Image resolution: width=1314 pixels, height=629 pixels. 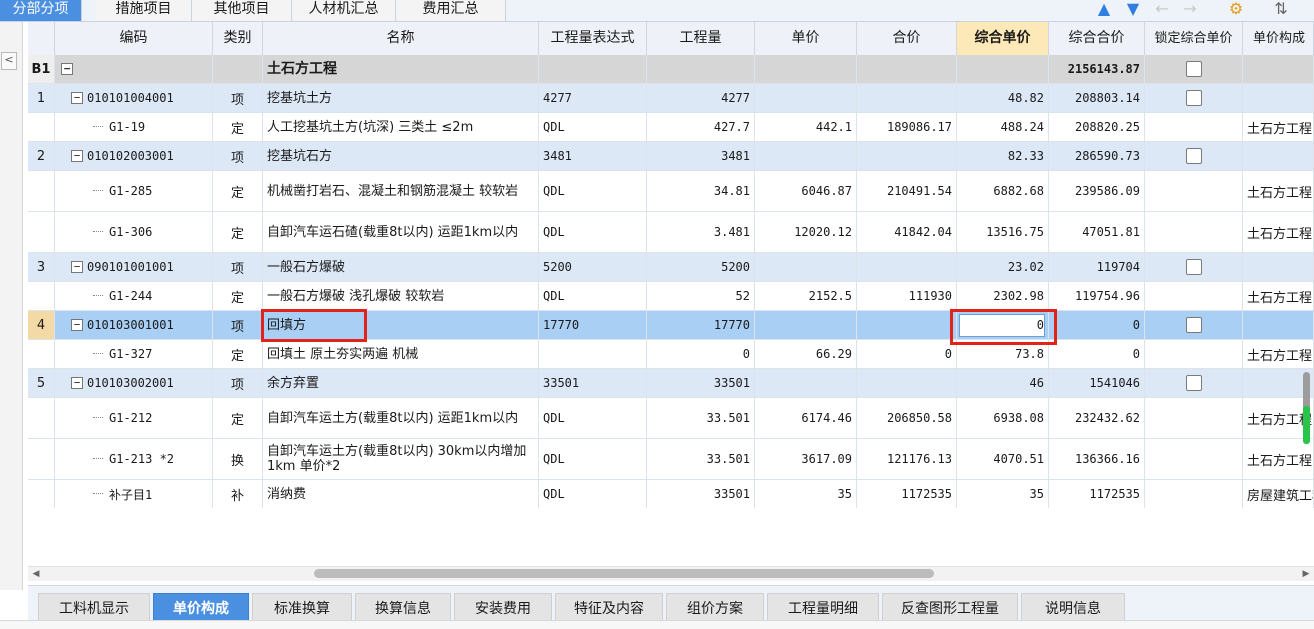 What do you see at coordinates (134, 494) in the screenshot?
I see `cell-code: 补子目1` at bounding box center [134, 494].